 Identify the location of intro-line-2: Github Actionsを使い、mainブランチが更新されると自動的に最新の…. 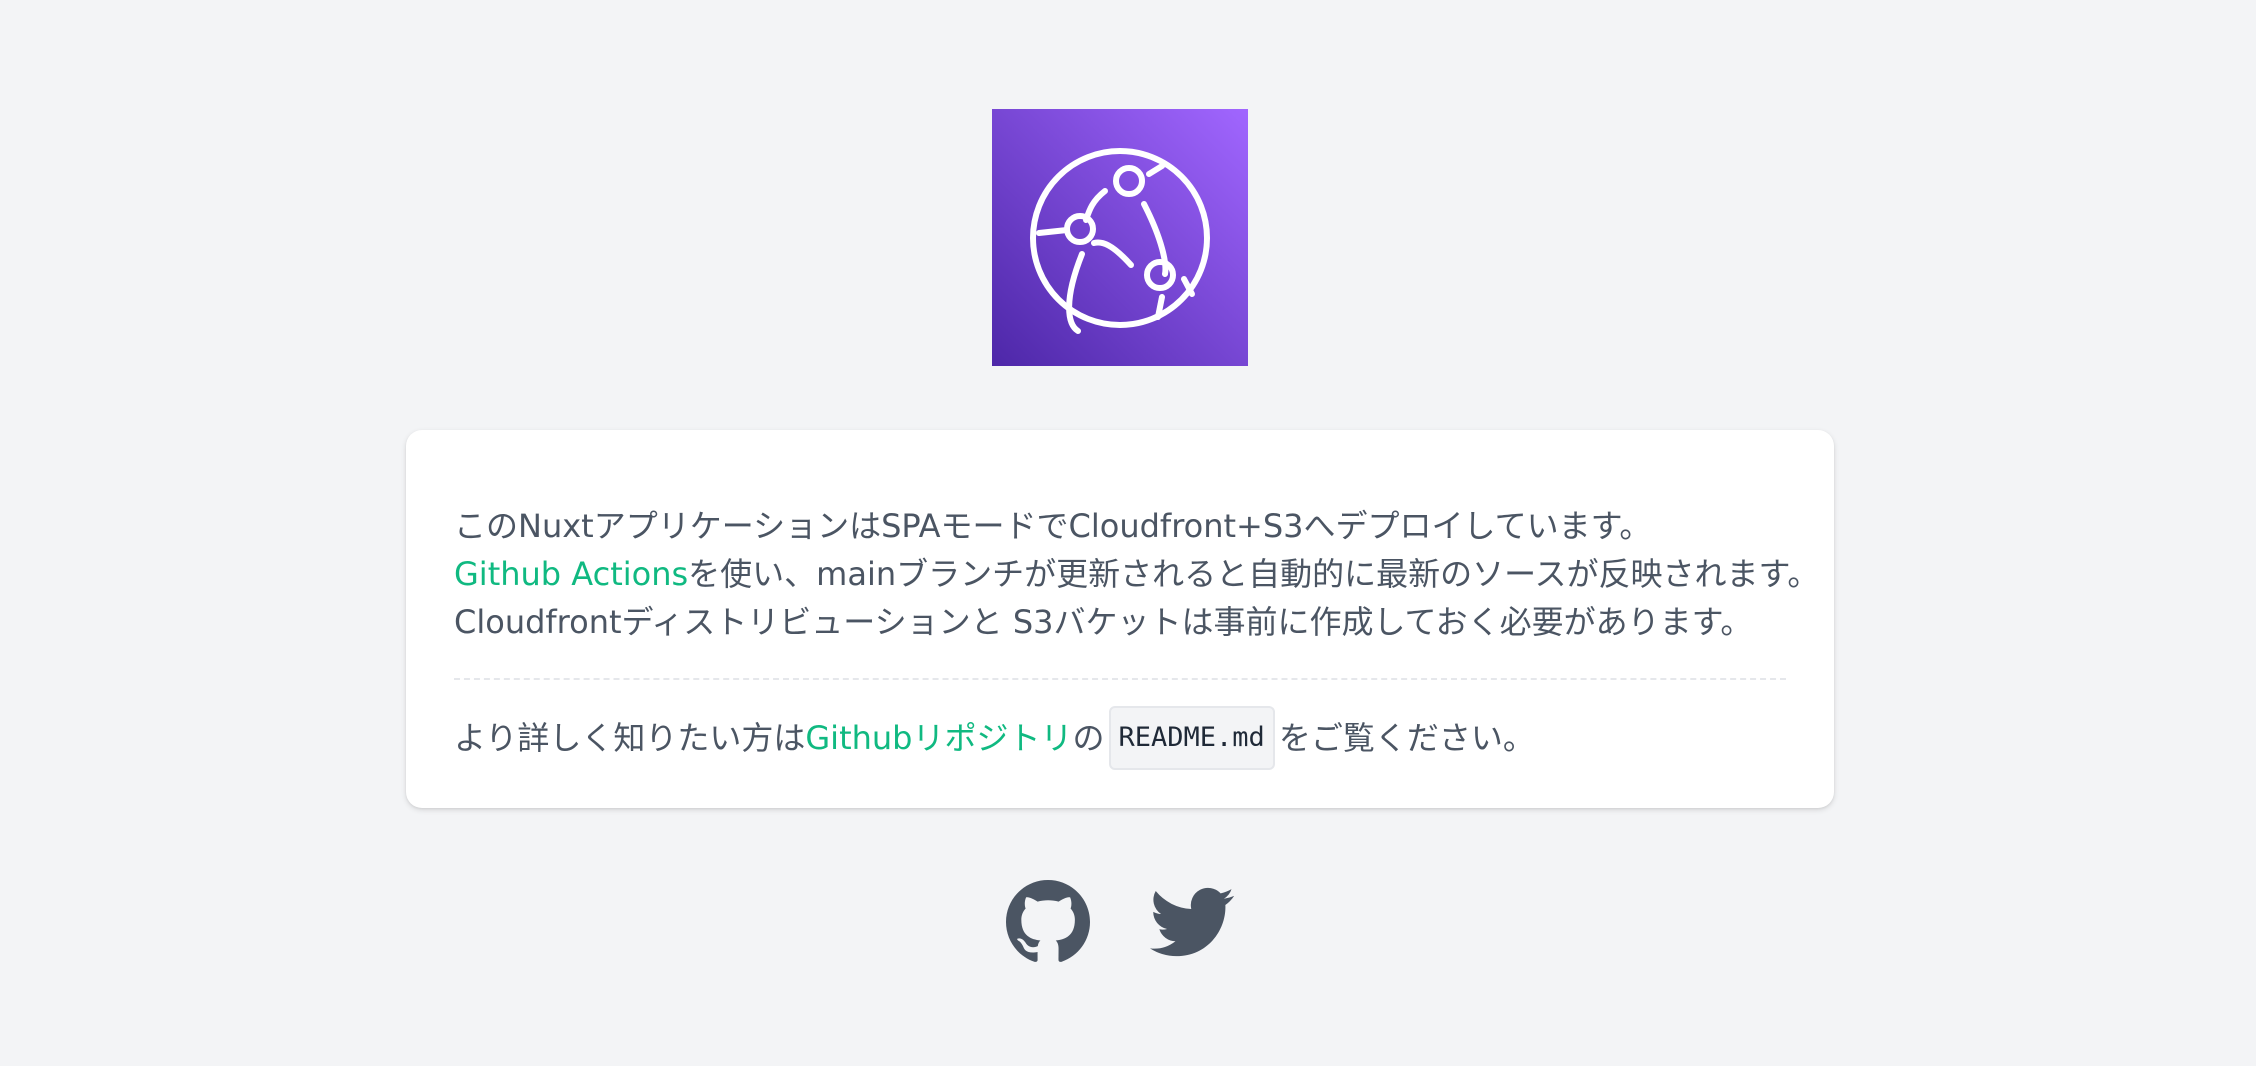
(1136, 574).